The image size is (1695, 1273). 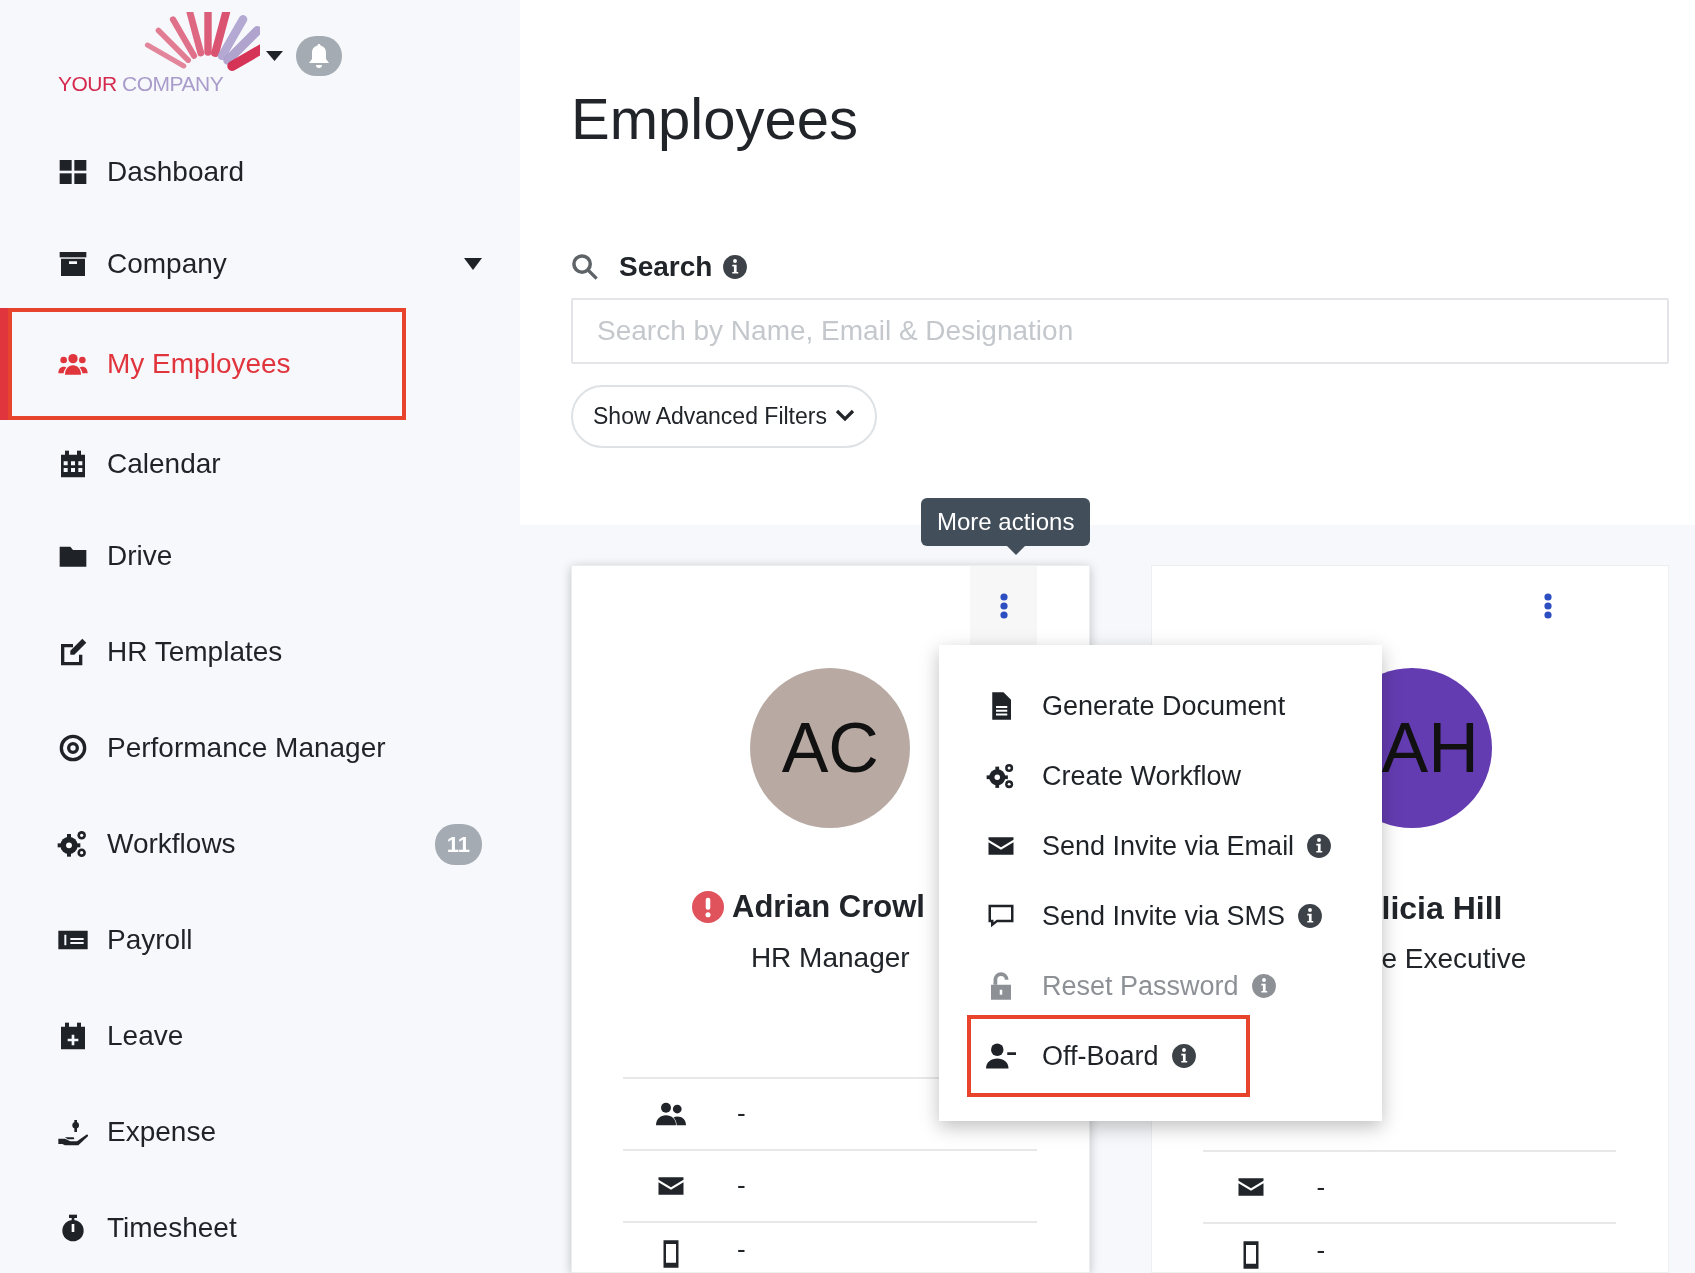 I want to click on target-icon, so click(x=73, y=748).